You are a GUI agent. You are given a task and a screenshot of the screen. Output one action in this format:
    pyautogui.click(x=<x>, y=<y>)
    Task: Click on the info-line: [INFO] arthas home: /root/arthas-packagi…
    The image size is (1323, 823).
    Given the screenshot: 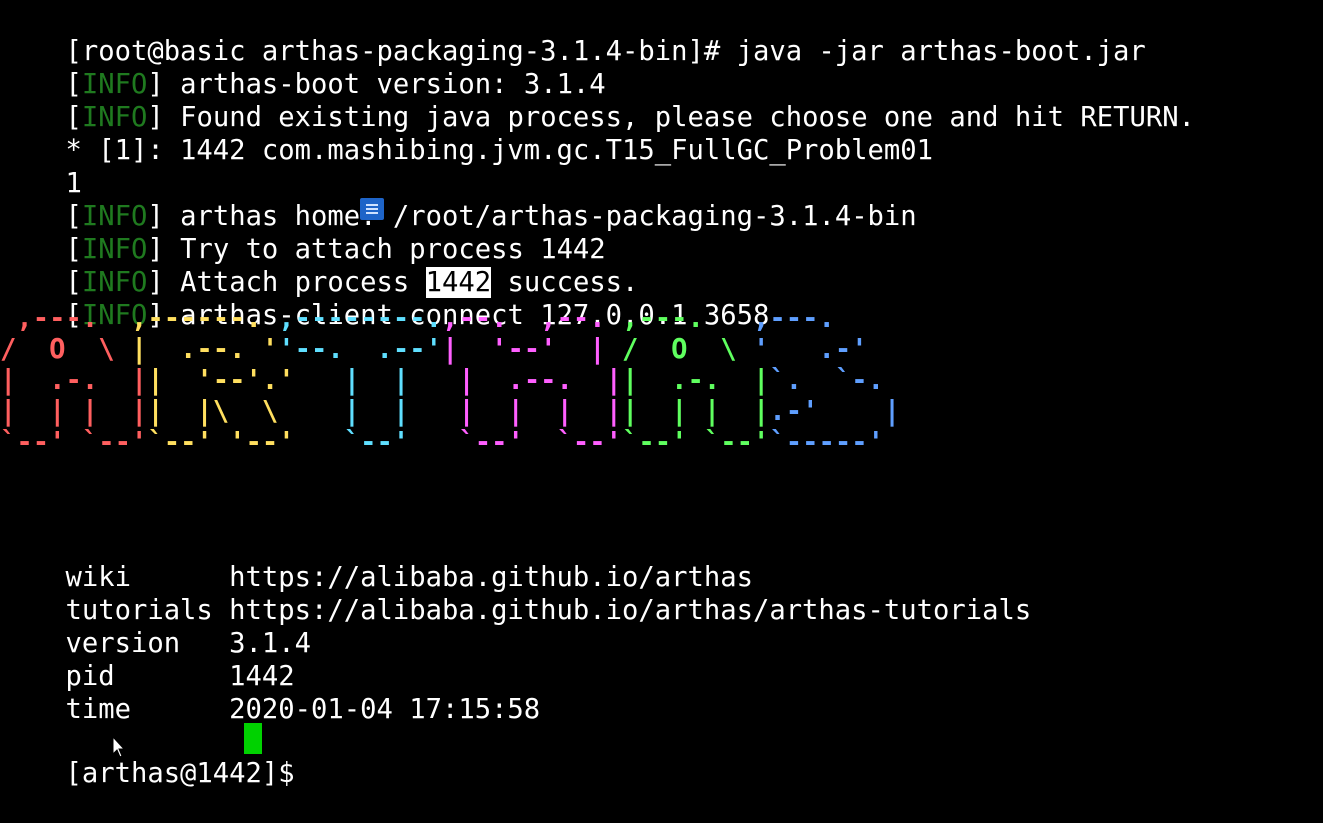 What is the action you would take?
    pyautogui.click(x=458, y=199)
    